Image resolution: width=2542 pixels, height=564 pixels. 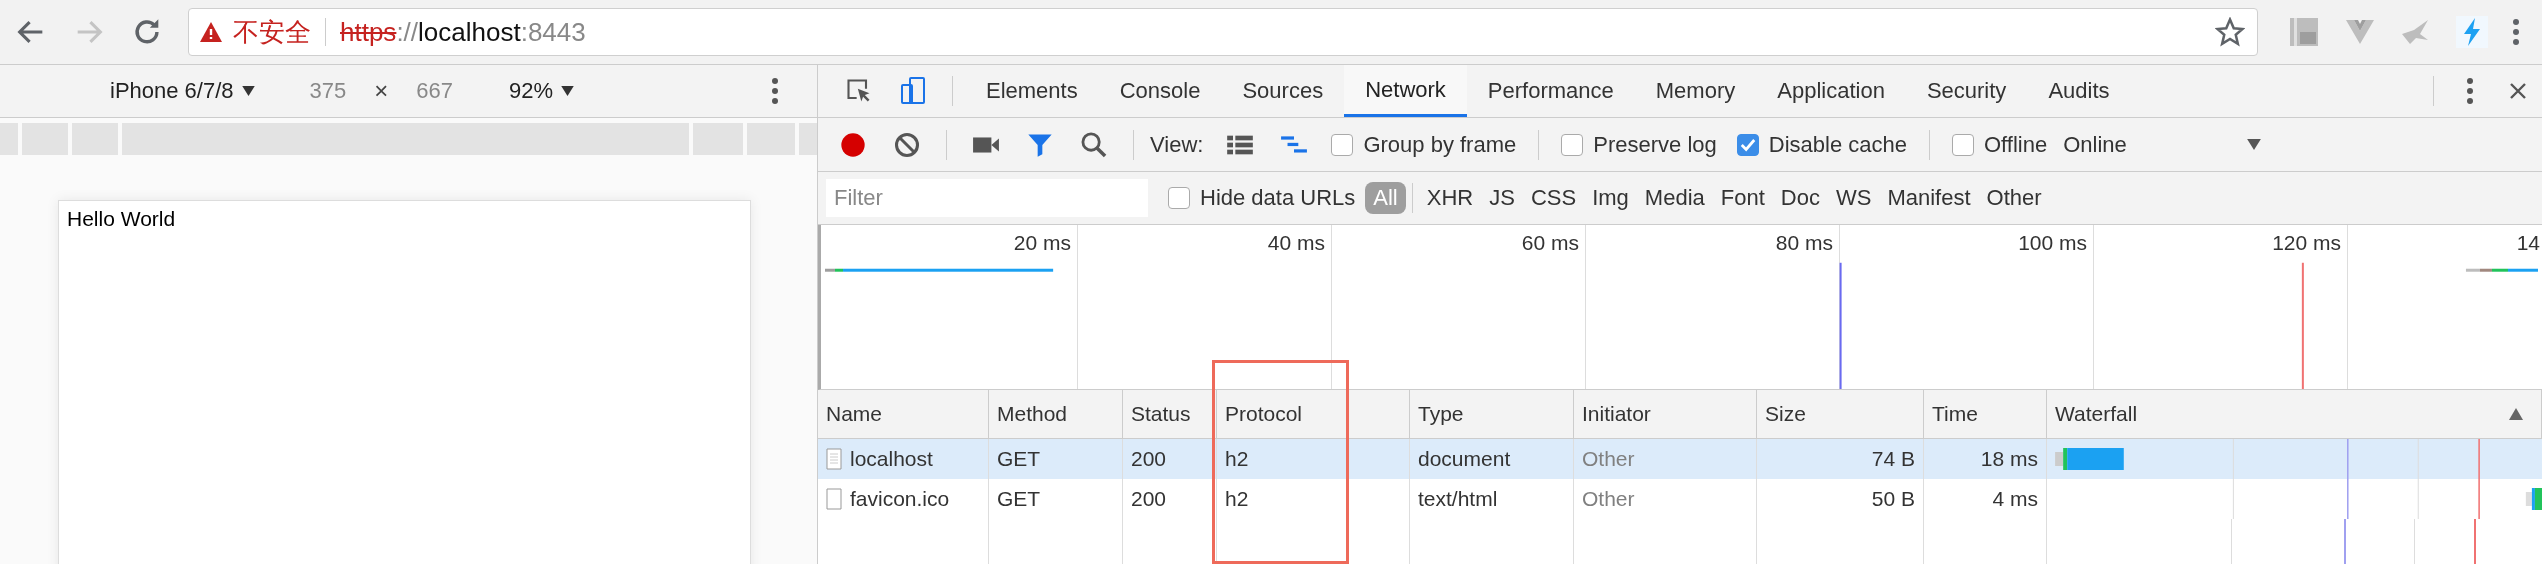 What do you see at coordinates (987, 198) in the screenshot?
I see `filter-field: Filter` at bounding box center [987, 198].